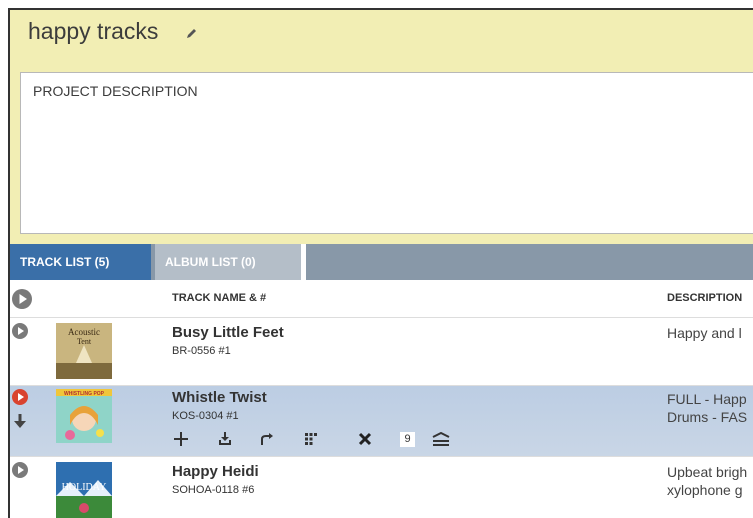 This screenshot has width=753, height=518. What do you see at coordinates (381, 266) in the screenshot?
I see `tabs-bar: TRACK LIST (5) ALBUM LIST (0)` at bounding box center [381, 266].